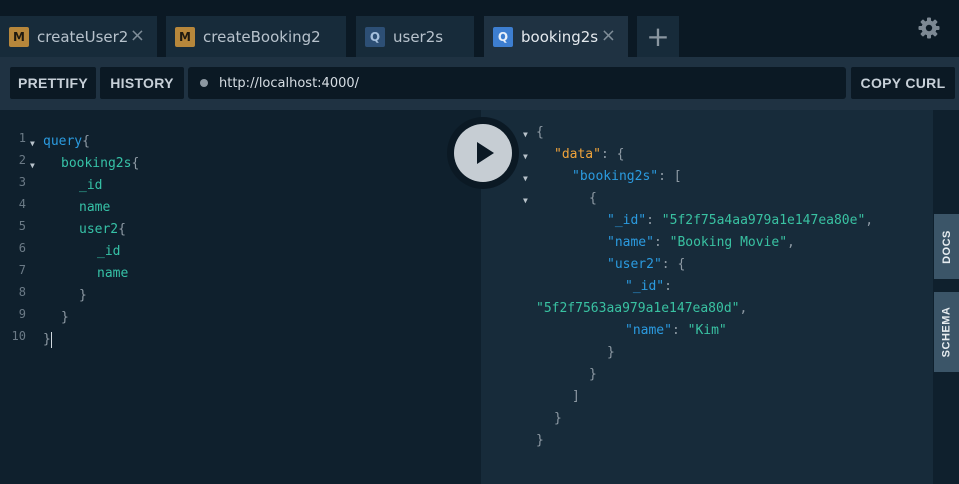 This screenshot has height=484, width=959. What do you see at coordinates (728, 242) in the screenshot?
I see `json-string: "Booking Movie"` at bounding box center [728, 242].